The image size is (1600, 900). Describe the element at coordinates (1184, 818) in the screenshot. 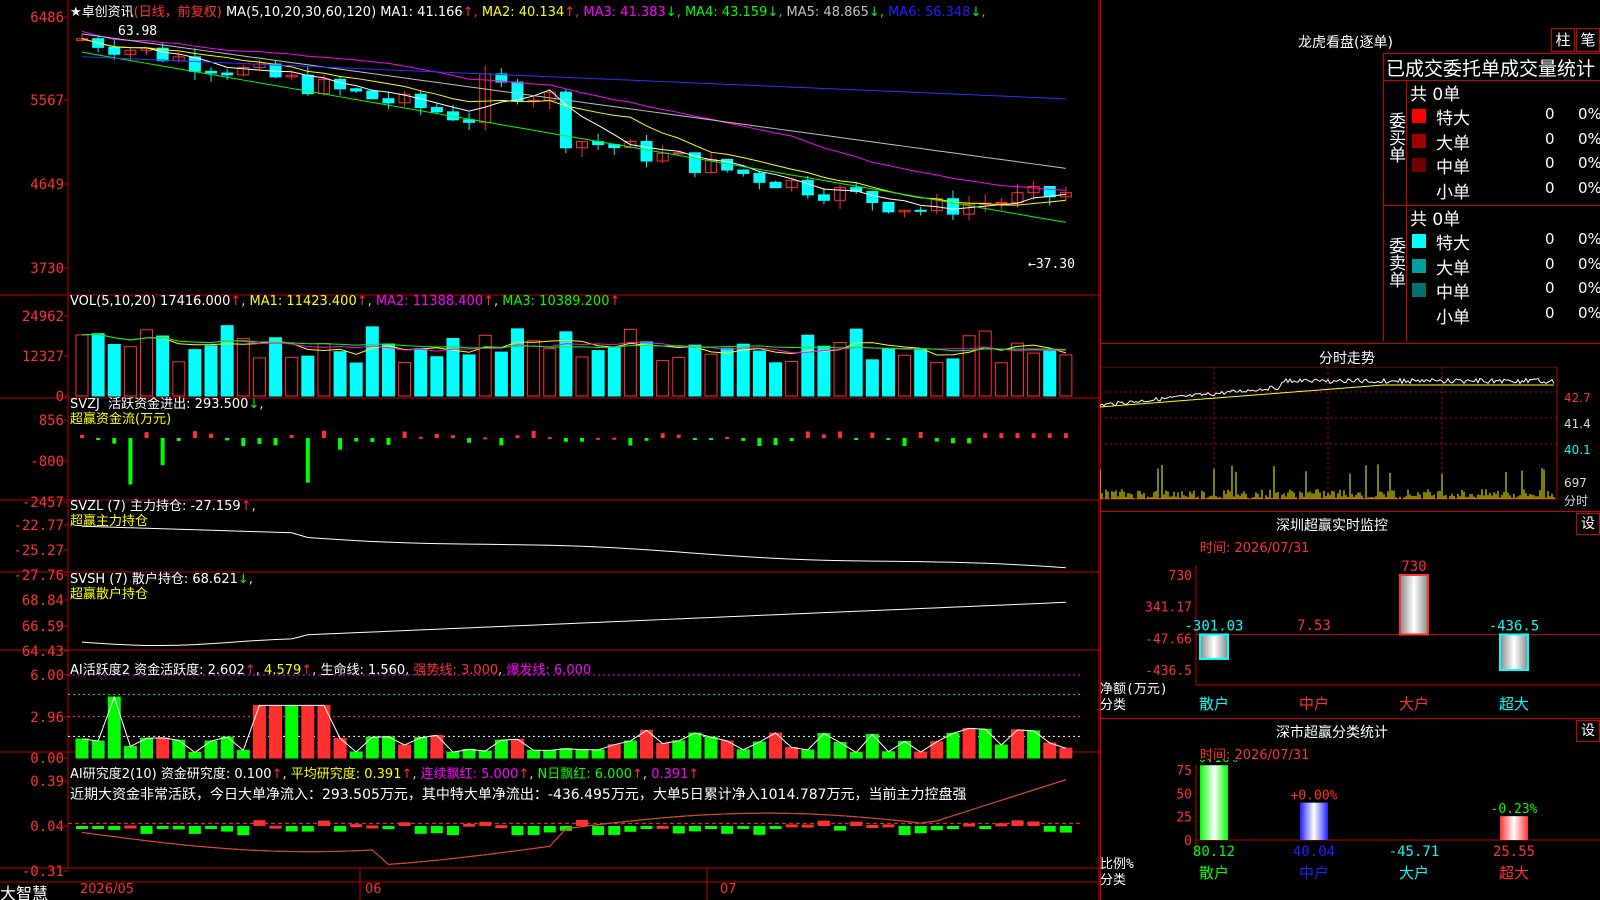

I see `classify-y-label: 25` at that location.